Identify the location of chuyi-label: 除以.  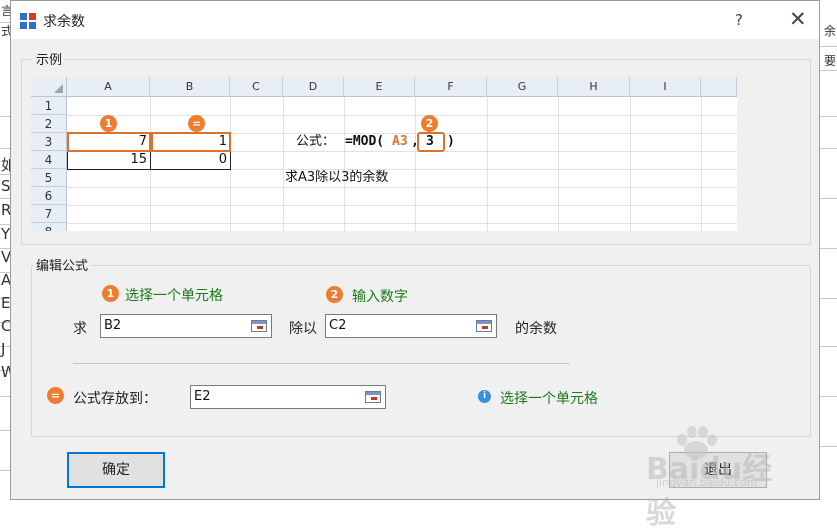
(303, 329).